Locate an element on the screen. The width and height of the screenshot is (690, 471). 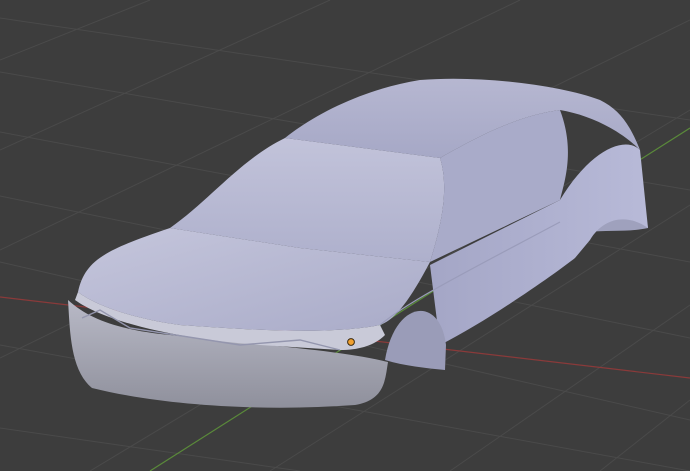
object-origin-dot is located at coordinates (351, 342).